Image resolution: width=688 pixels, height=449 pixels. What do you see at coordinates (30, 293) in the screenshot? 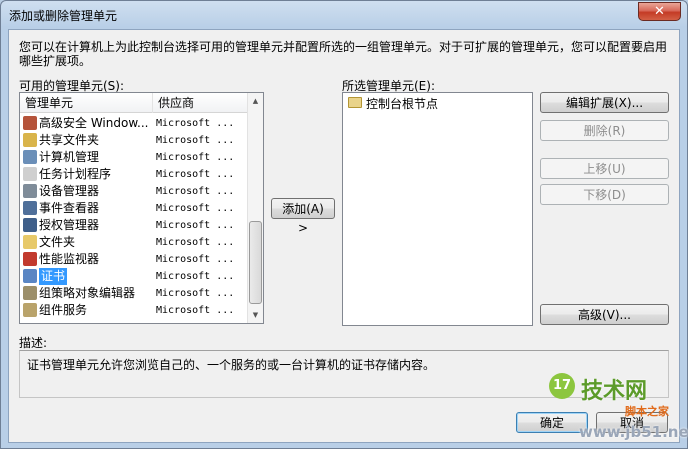
I see `group-policy-icon` at bounding box center [30, 293].